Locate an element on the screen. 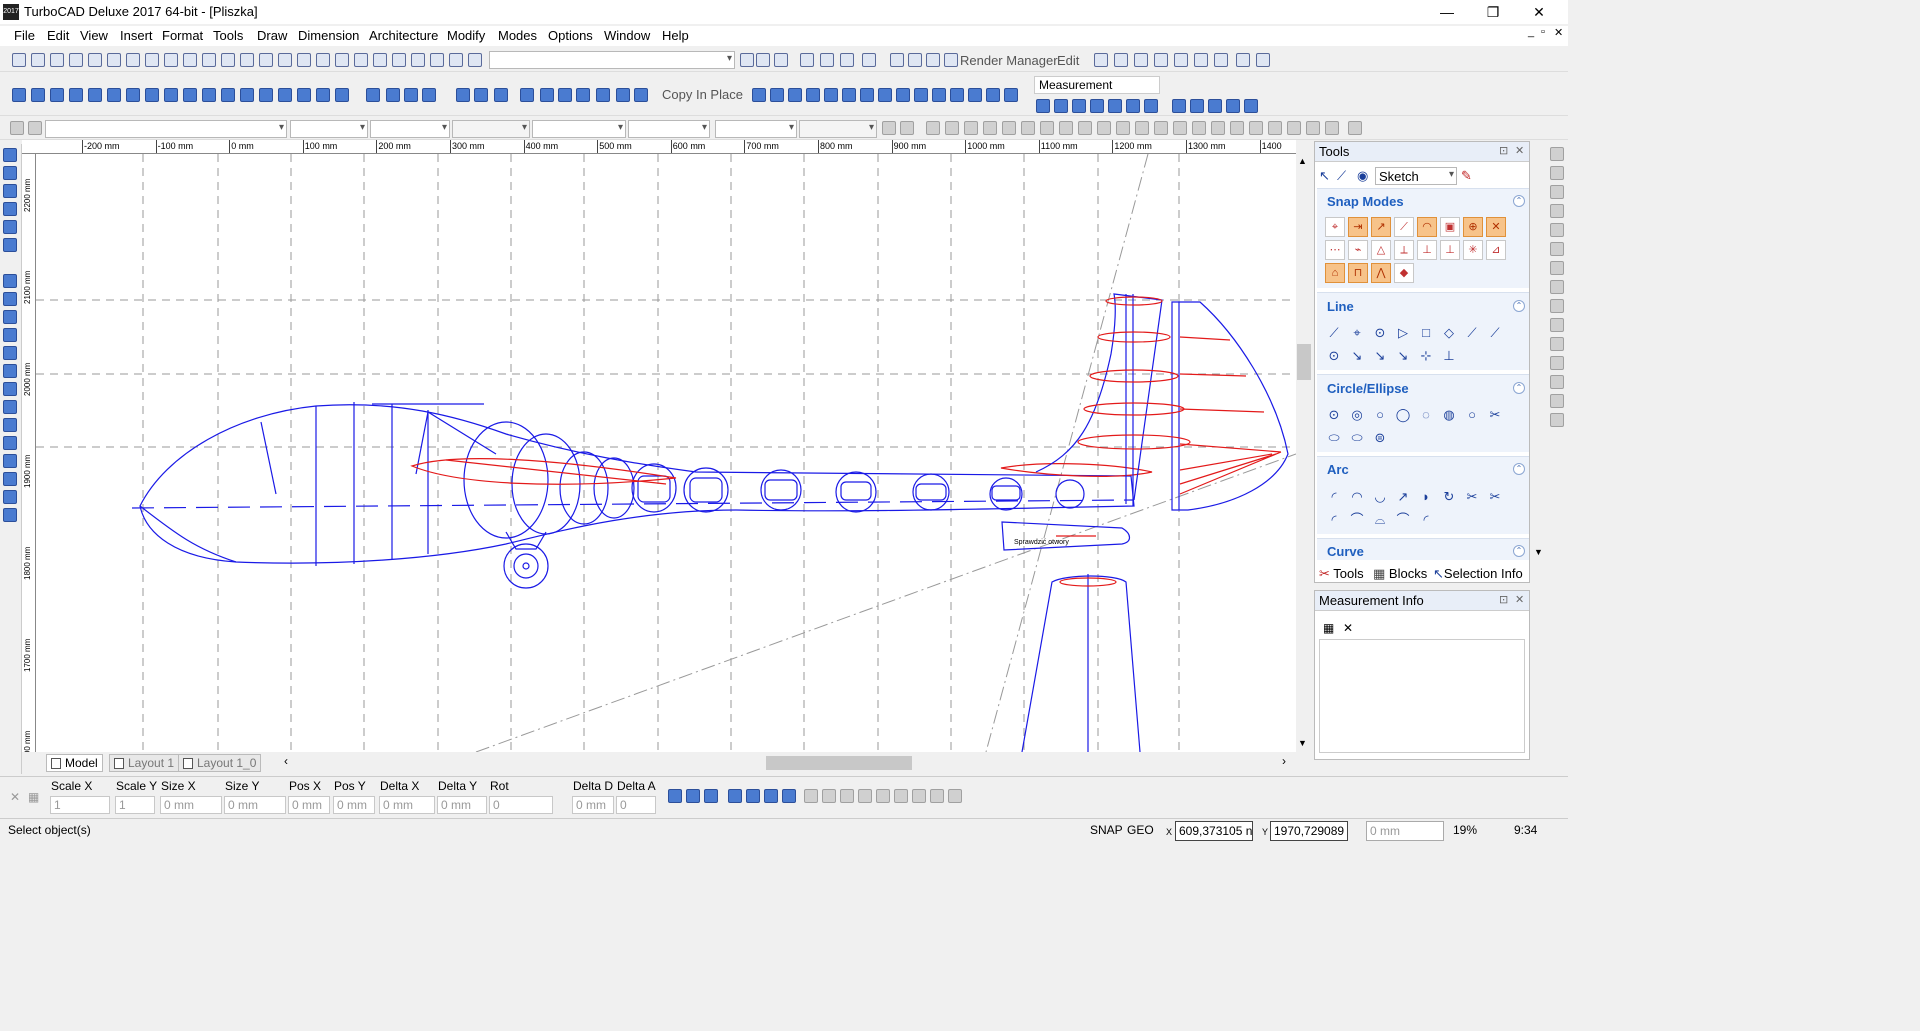 Image resolution: width=1920 pixels, height=1031 pixels. scroll-thumb is located at coordinates (1304, 362).